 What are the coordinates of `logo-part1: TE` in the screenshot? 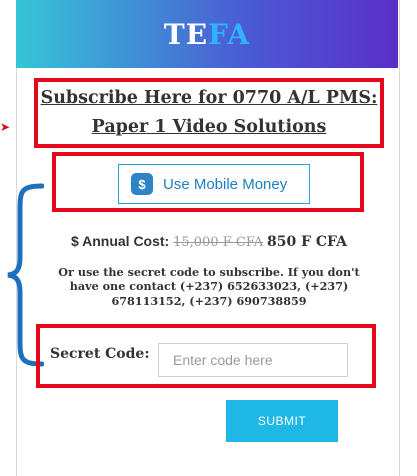 It's located at (186, 34).